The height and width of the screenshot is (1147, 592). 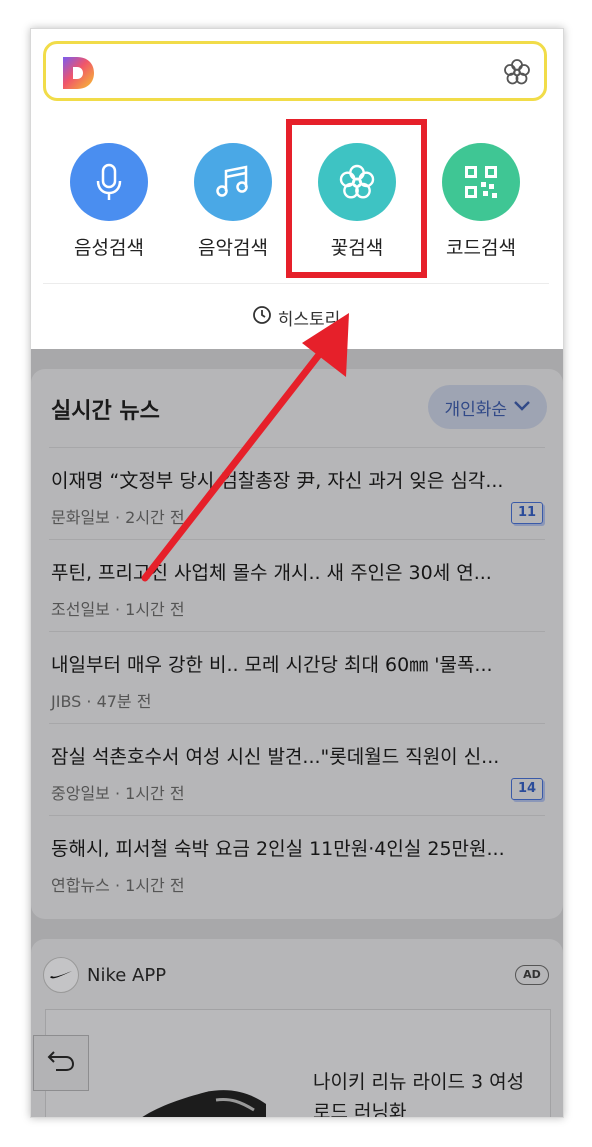 I want to click on shoe-image, so click(x=196, y=1093).